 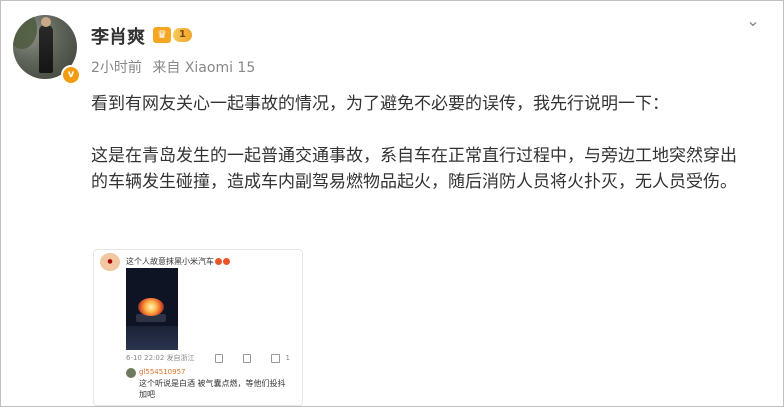 I want to click on level-number: 1, so click(x=182, y=35).